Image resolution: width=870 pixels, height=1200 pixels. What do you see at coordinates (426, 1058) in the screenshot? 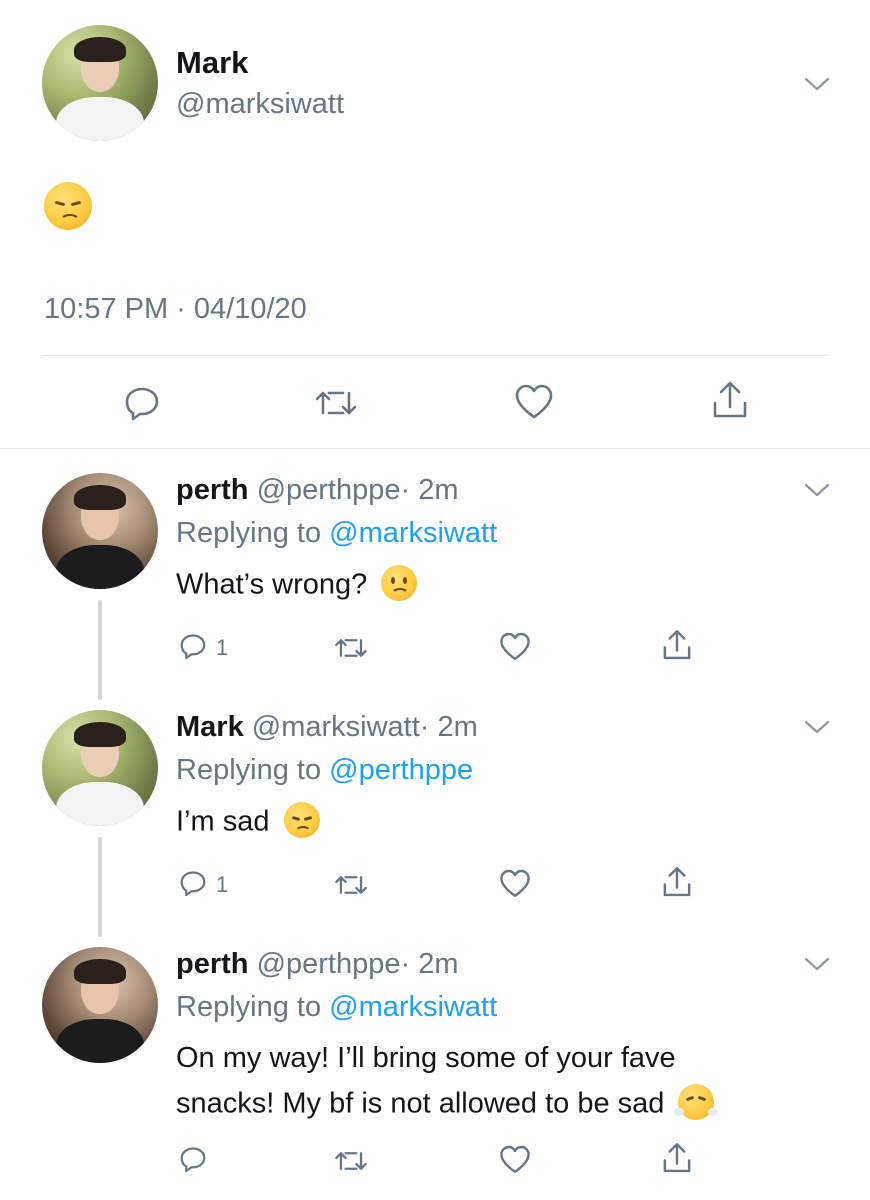
I see `reply-text-line: On my way! I’ll bring some of your fave` at bounding box center [426, 1058].